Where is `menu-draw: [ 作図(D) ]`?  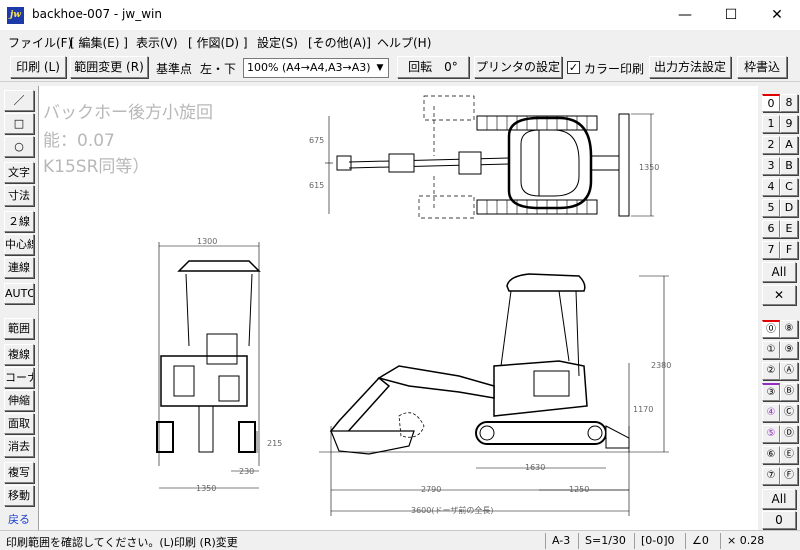
menu-draw: [ 作図(D) ] is located at coordinates (218, 42).